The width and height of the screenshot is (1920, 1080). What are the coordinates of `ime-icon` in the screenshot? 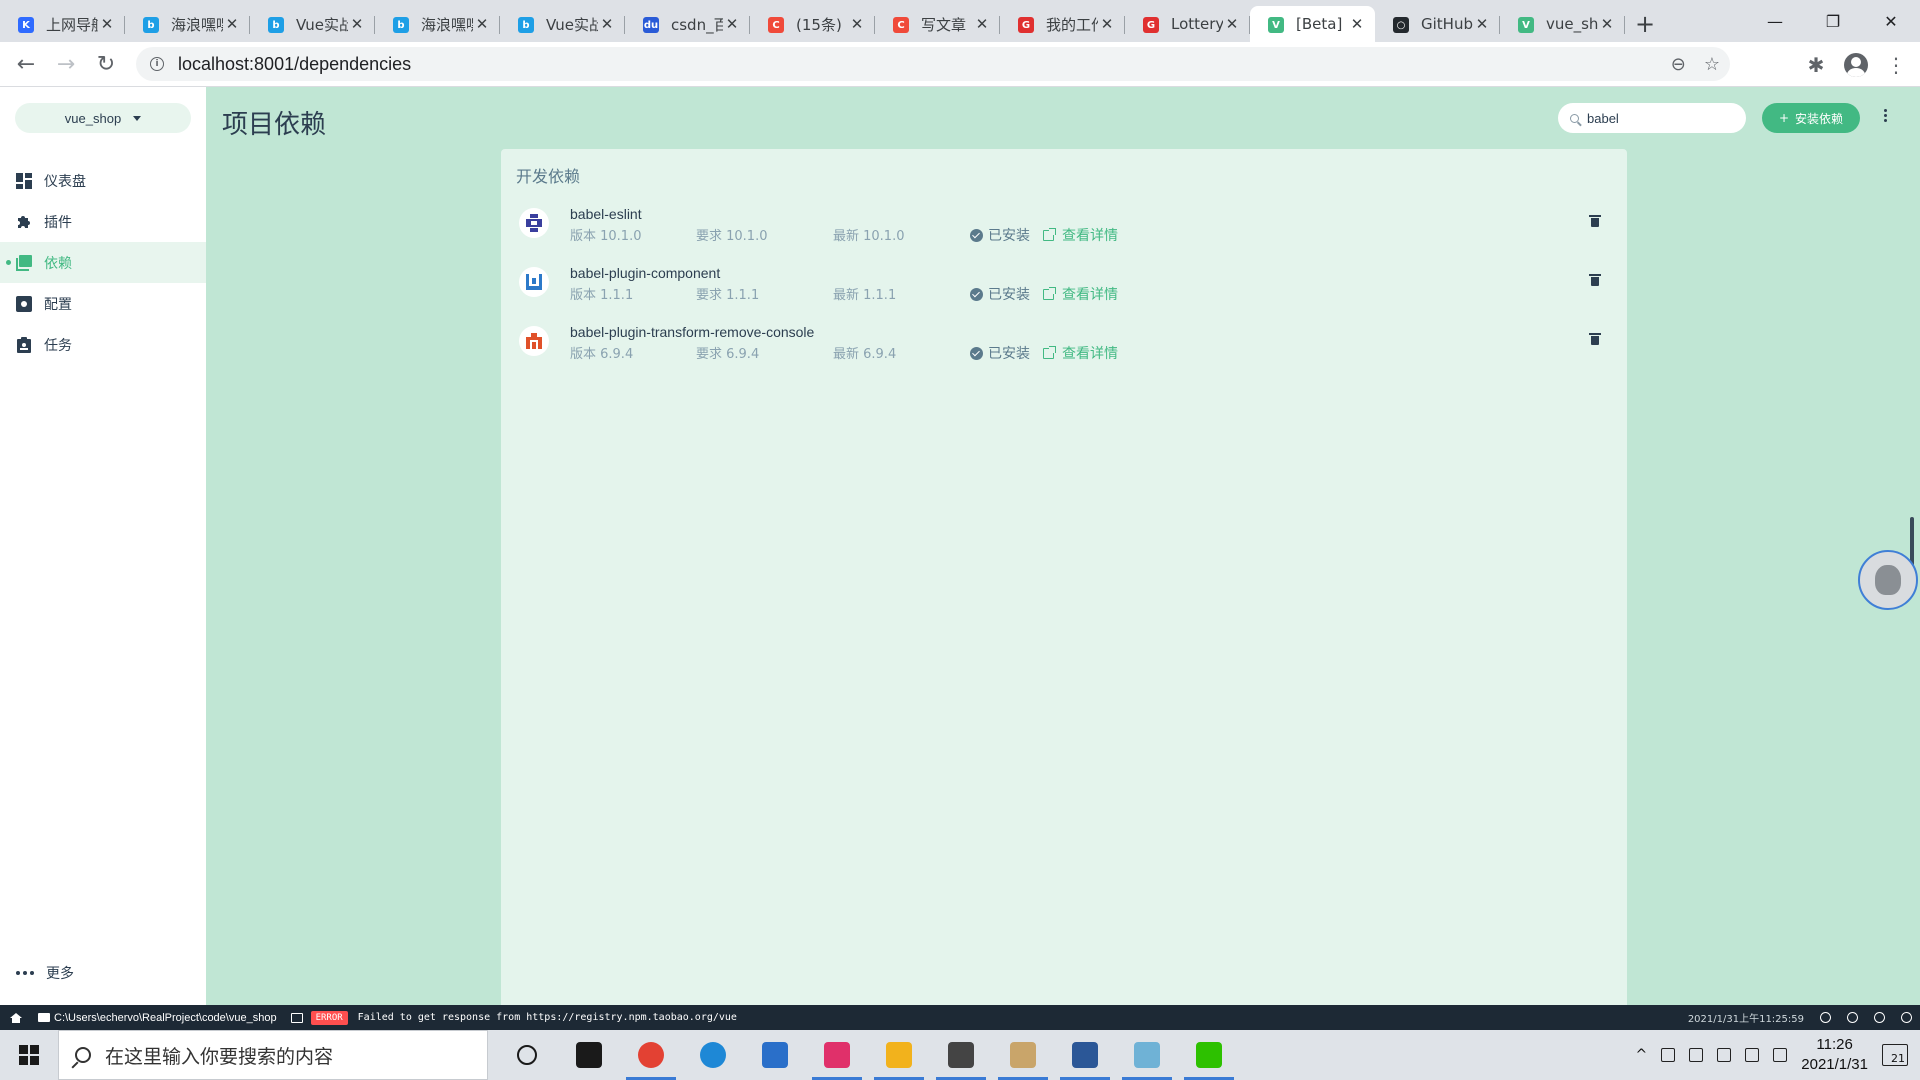 It's located at (1752, 1055).